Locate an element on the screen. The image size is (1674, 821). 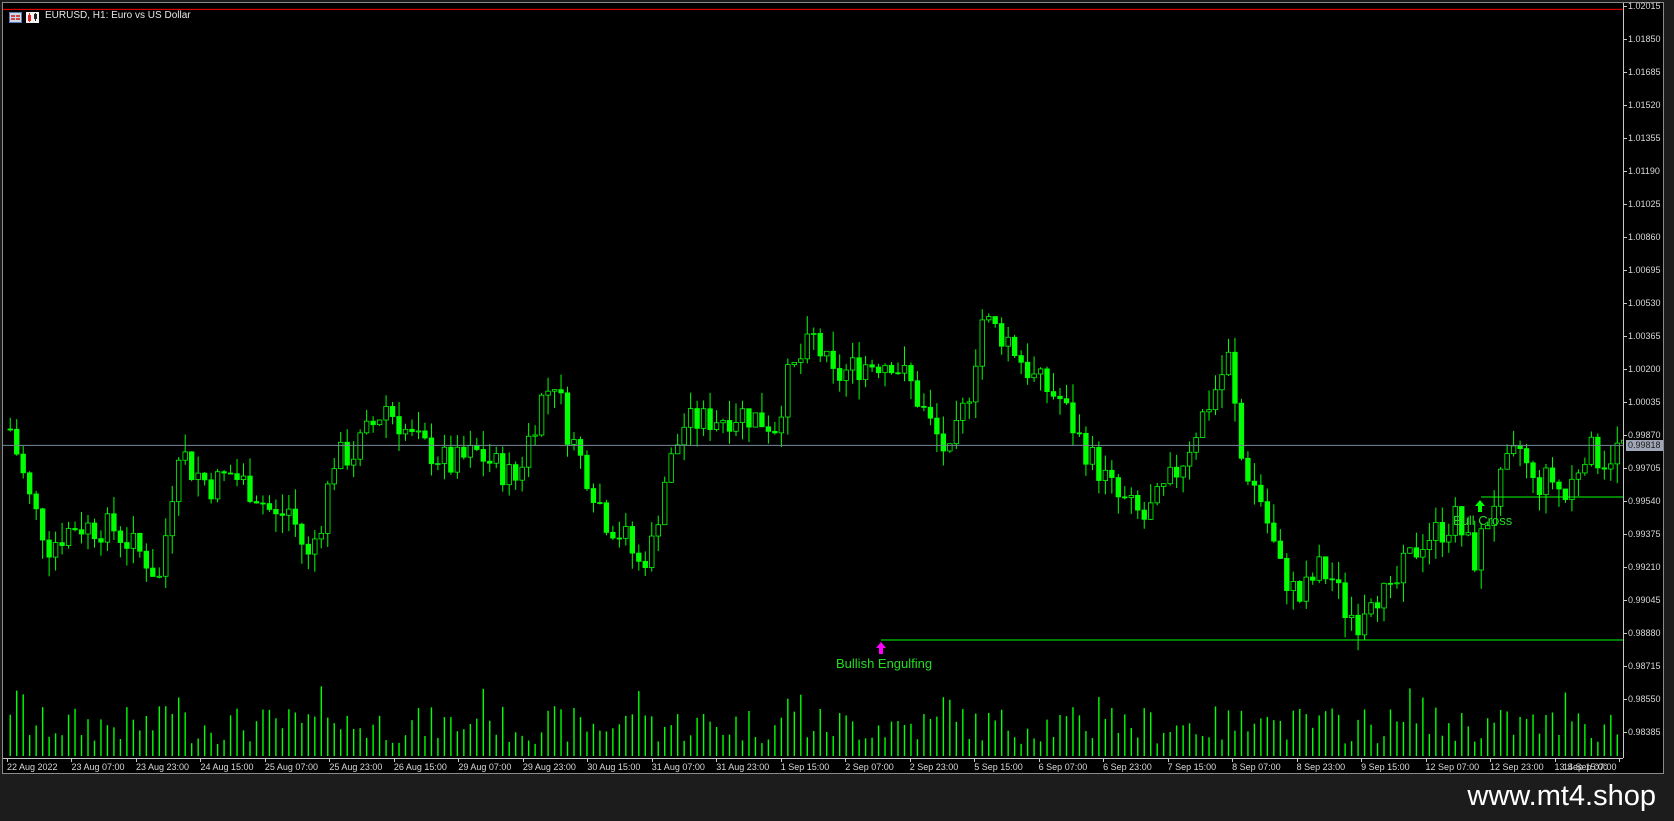
time-tick-label: 25 Aug 07:00 is located at coordinates (291, 767).